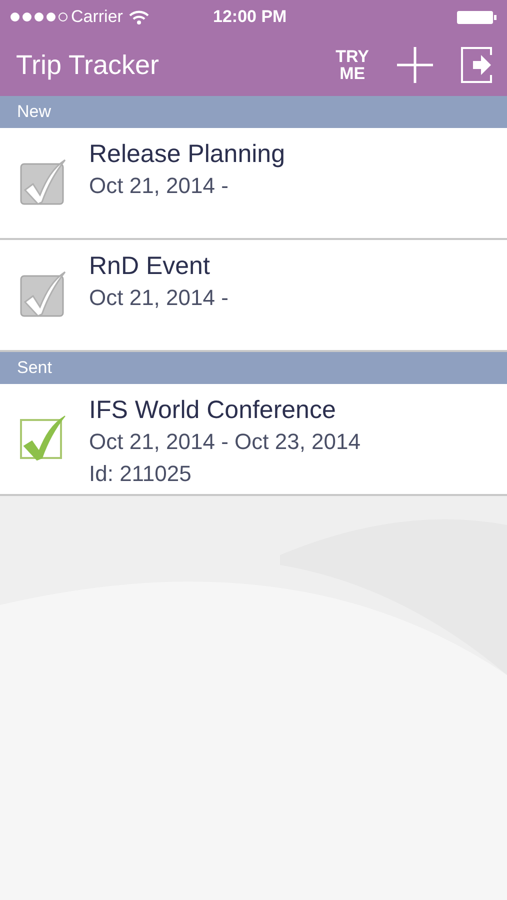 Image resolution: width=507 pixels, height=900 pixels. What do you see at coordinates (150, 266) in the screenshot?
I see `trip-name: RnD Event` at bounding box center [150, 266].